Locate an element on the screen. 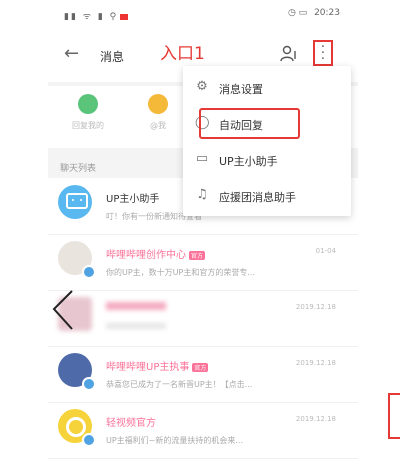  quick-action-label: 回复我的 is located at coordinates (88, 125).